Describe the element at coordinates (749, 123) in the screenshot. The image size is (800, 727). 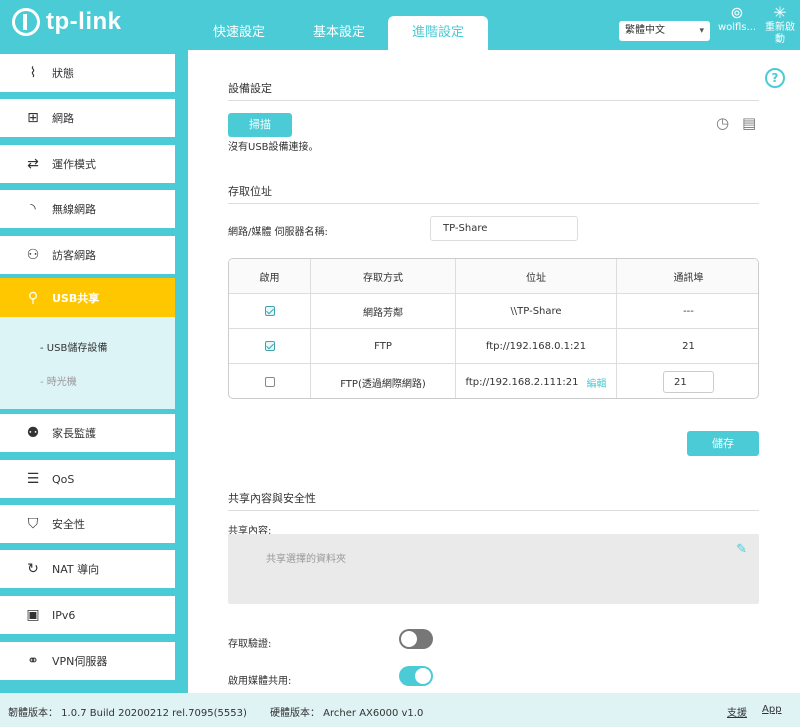
I see `document-icon: ▤` at that location.